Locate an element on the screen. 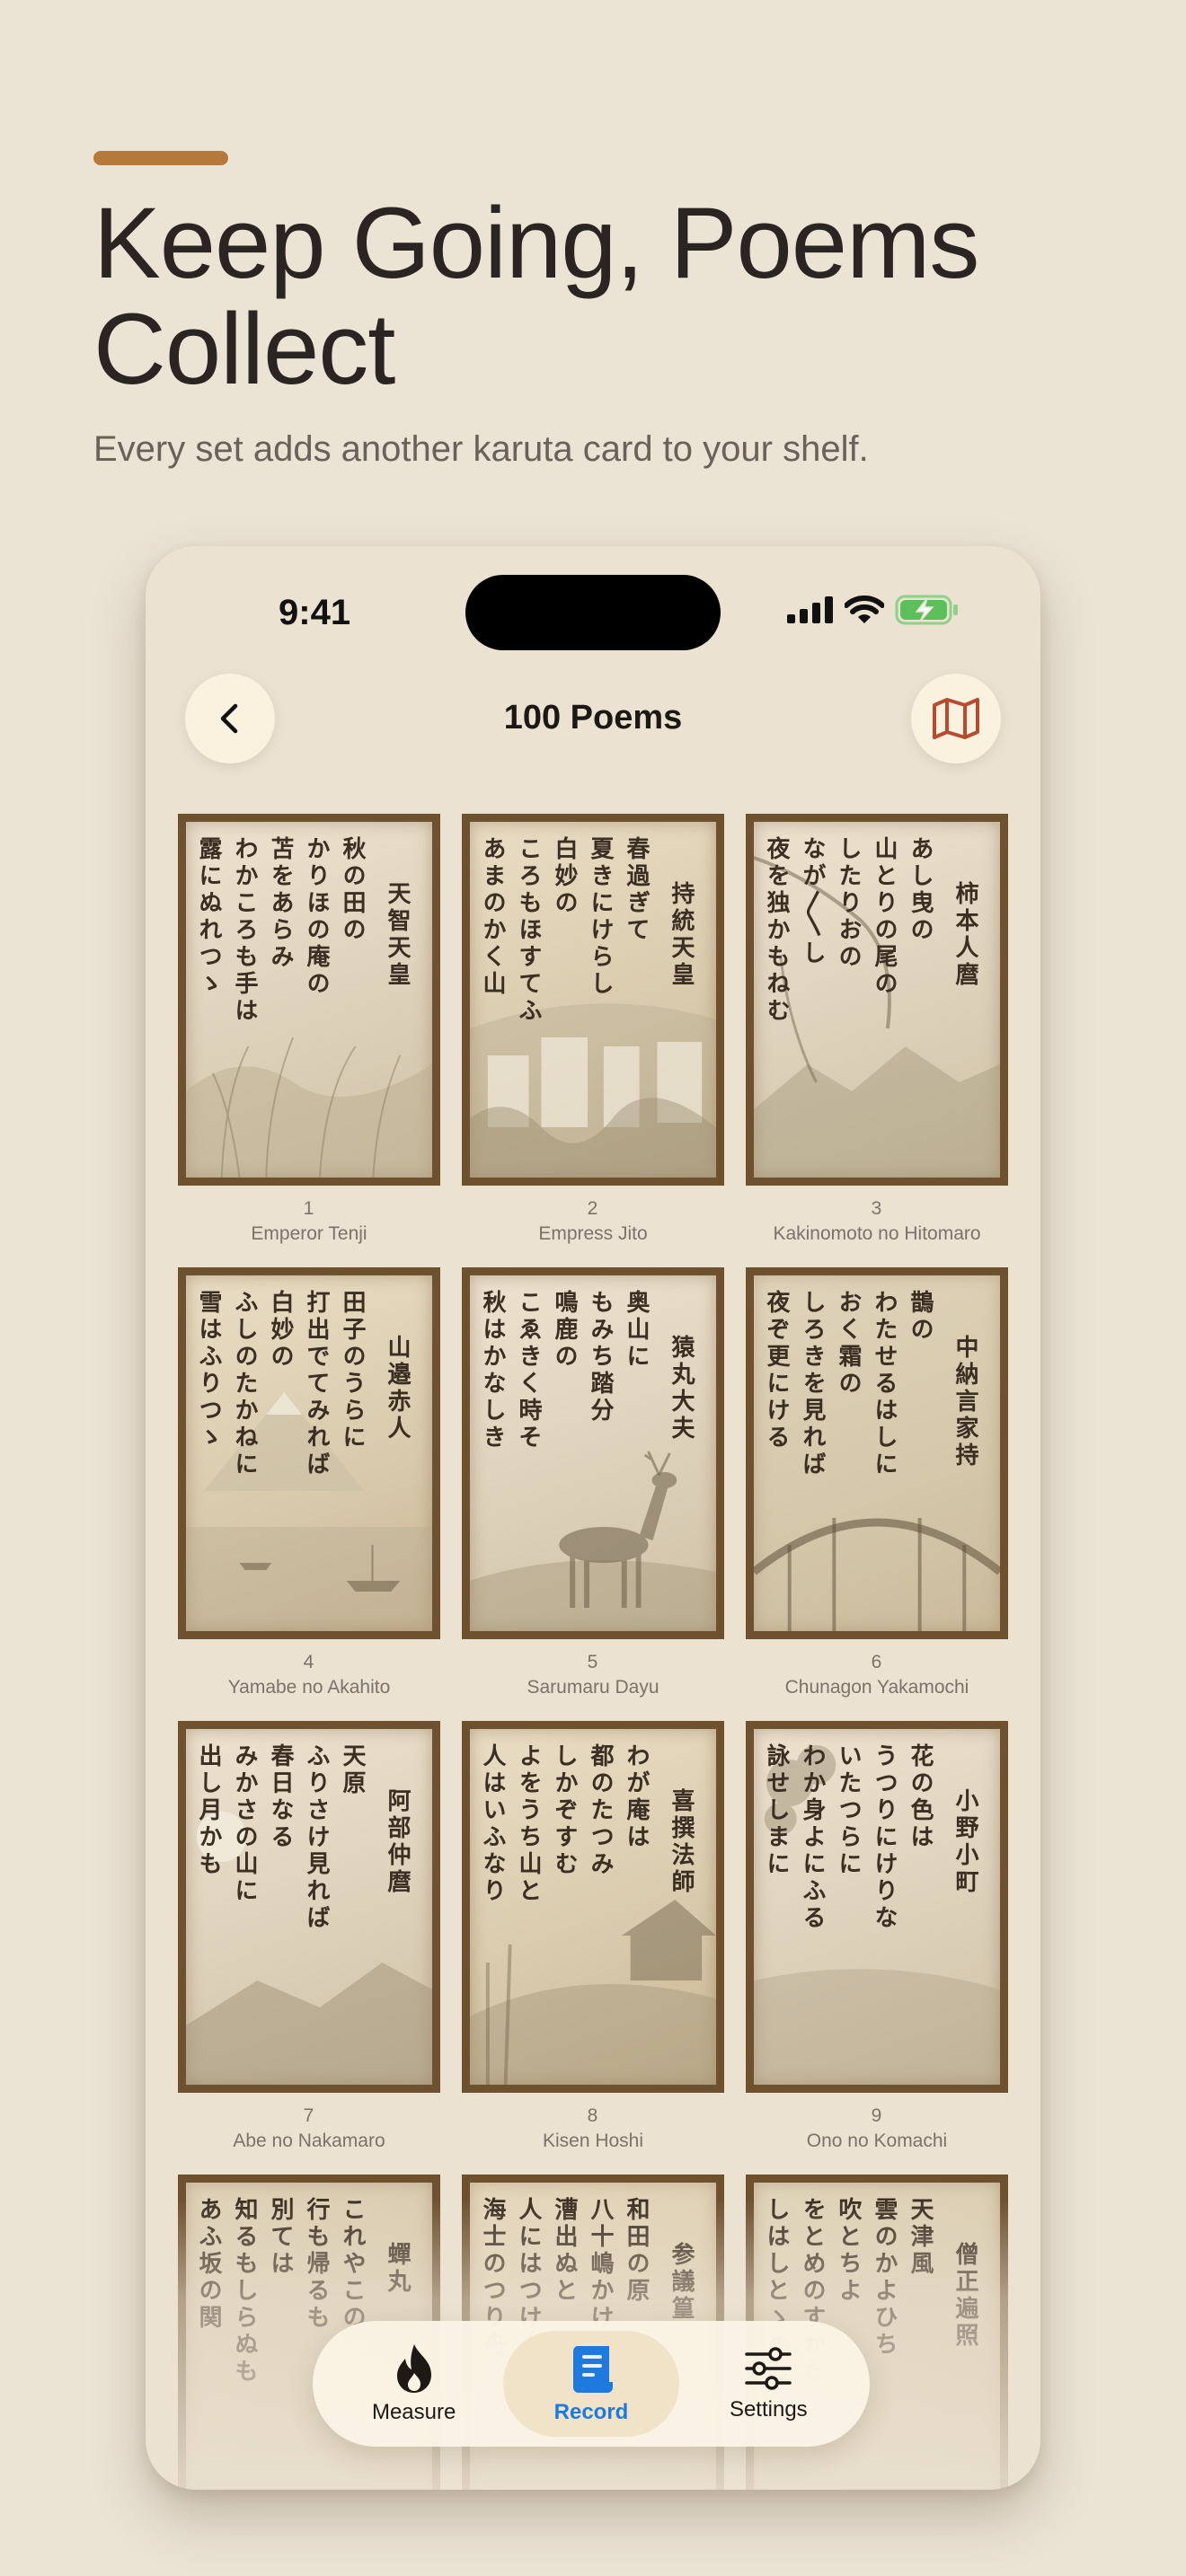 The image size is (1186, 2576). card-author: 猿丸大夫 is located at coordinates (681, 1388).